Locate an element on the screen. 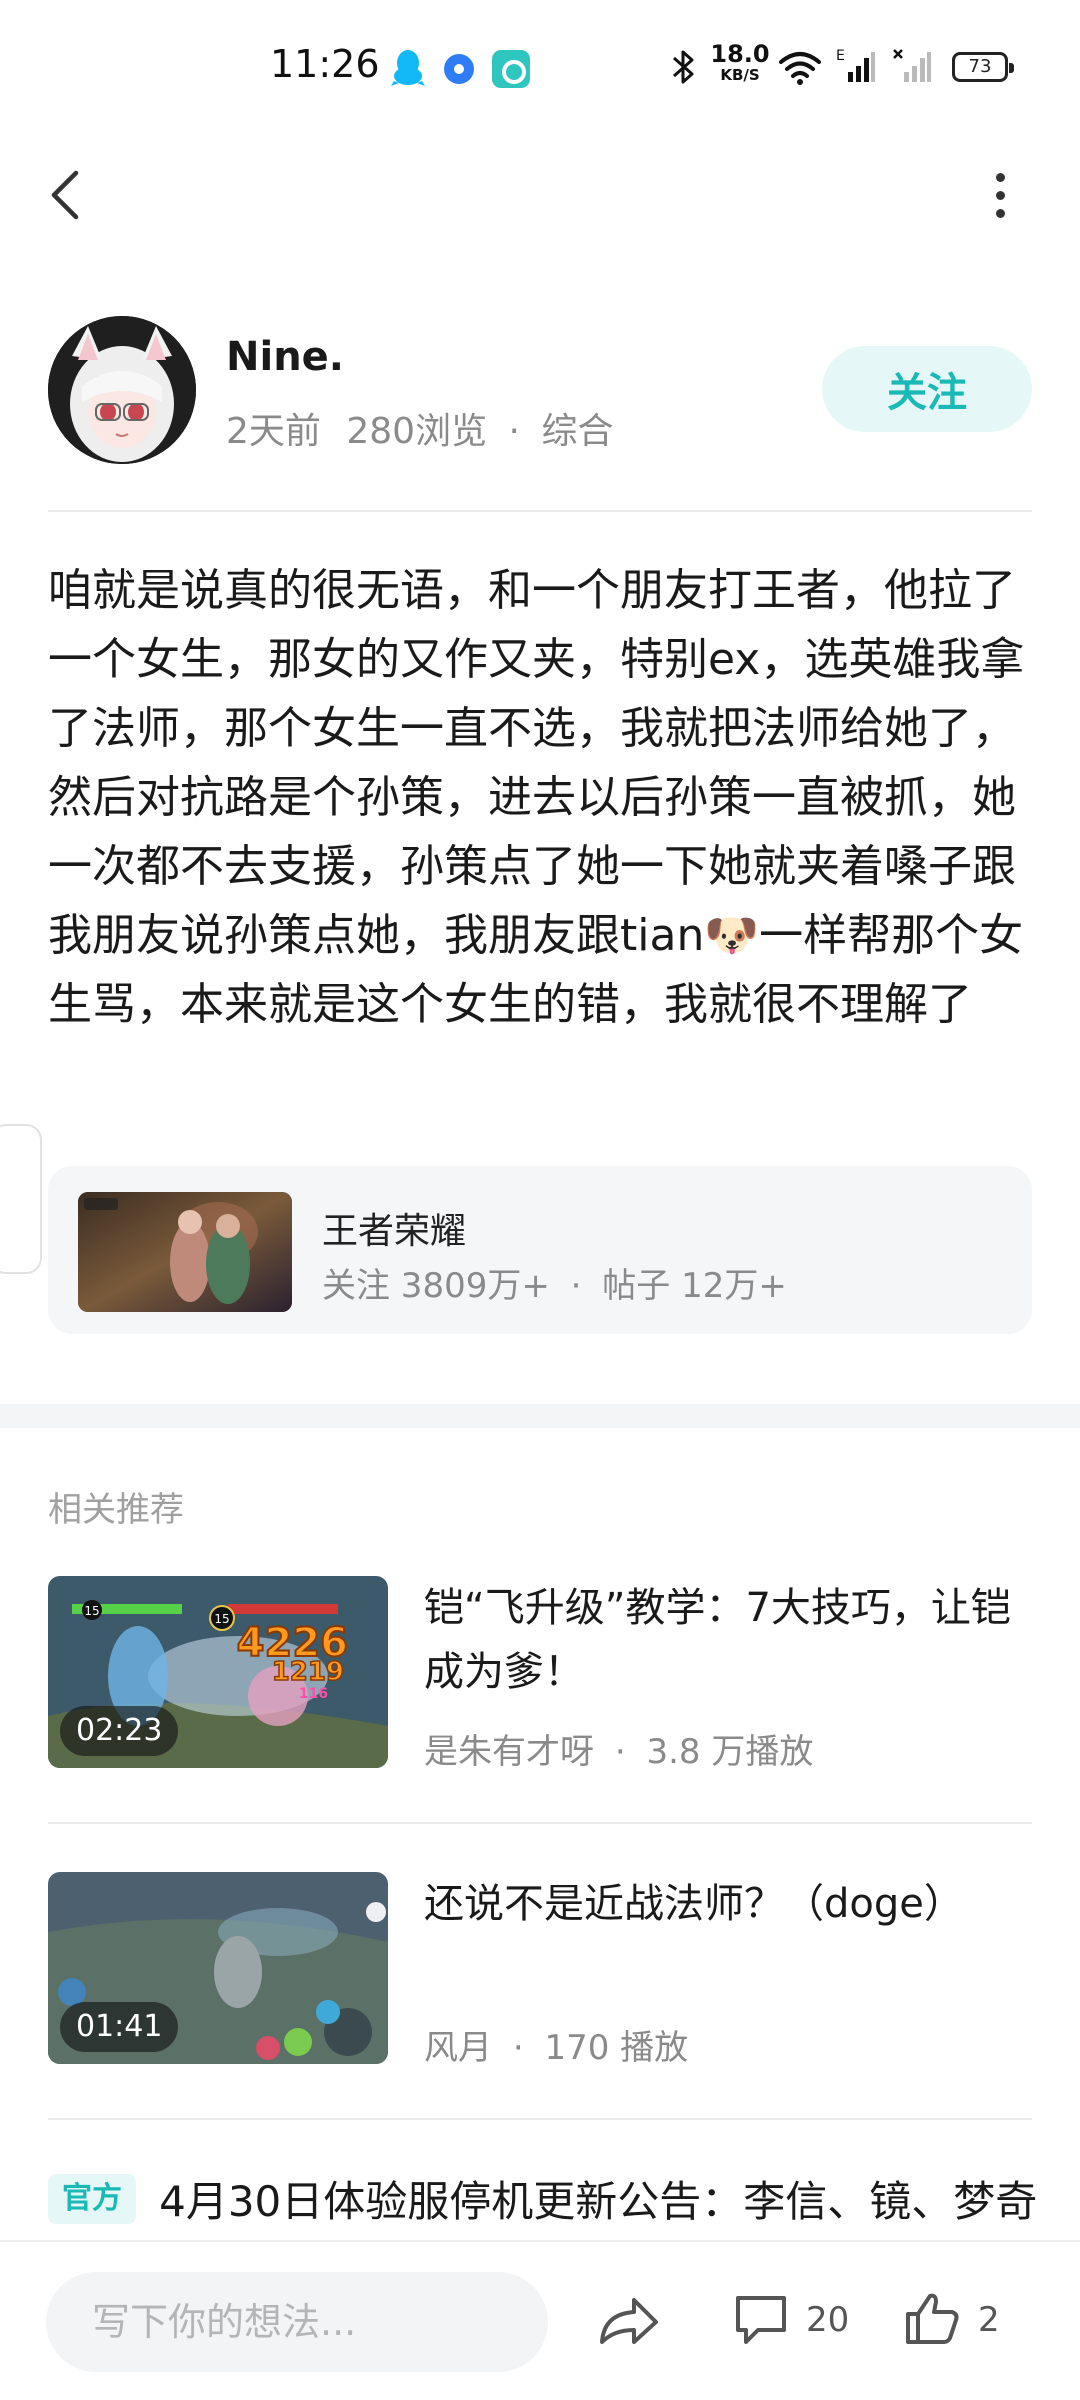 Image resolution: width=1080 pixels, height=2400 pixels. no-signal-icon is located at coordinates (912, 65).